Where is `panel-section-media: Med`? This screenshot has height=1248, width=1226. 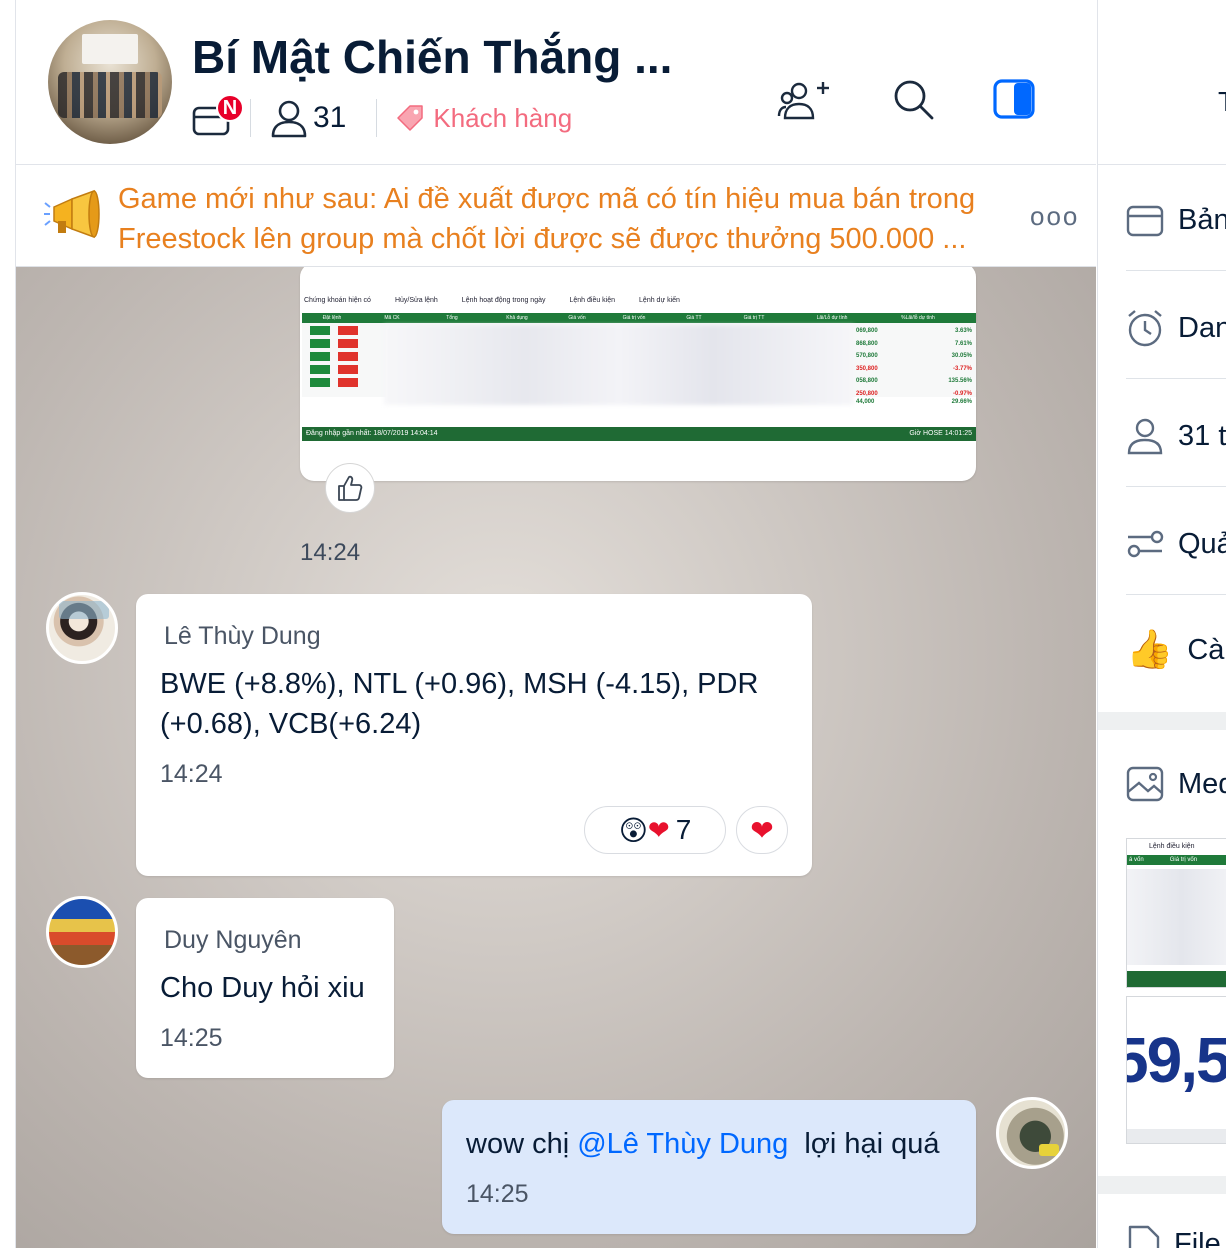 panel-section-media: Med is located at coordinates (1176, 784).